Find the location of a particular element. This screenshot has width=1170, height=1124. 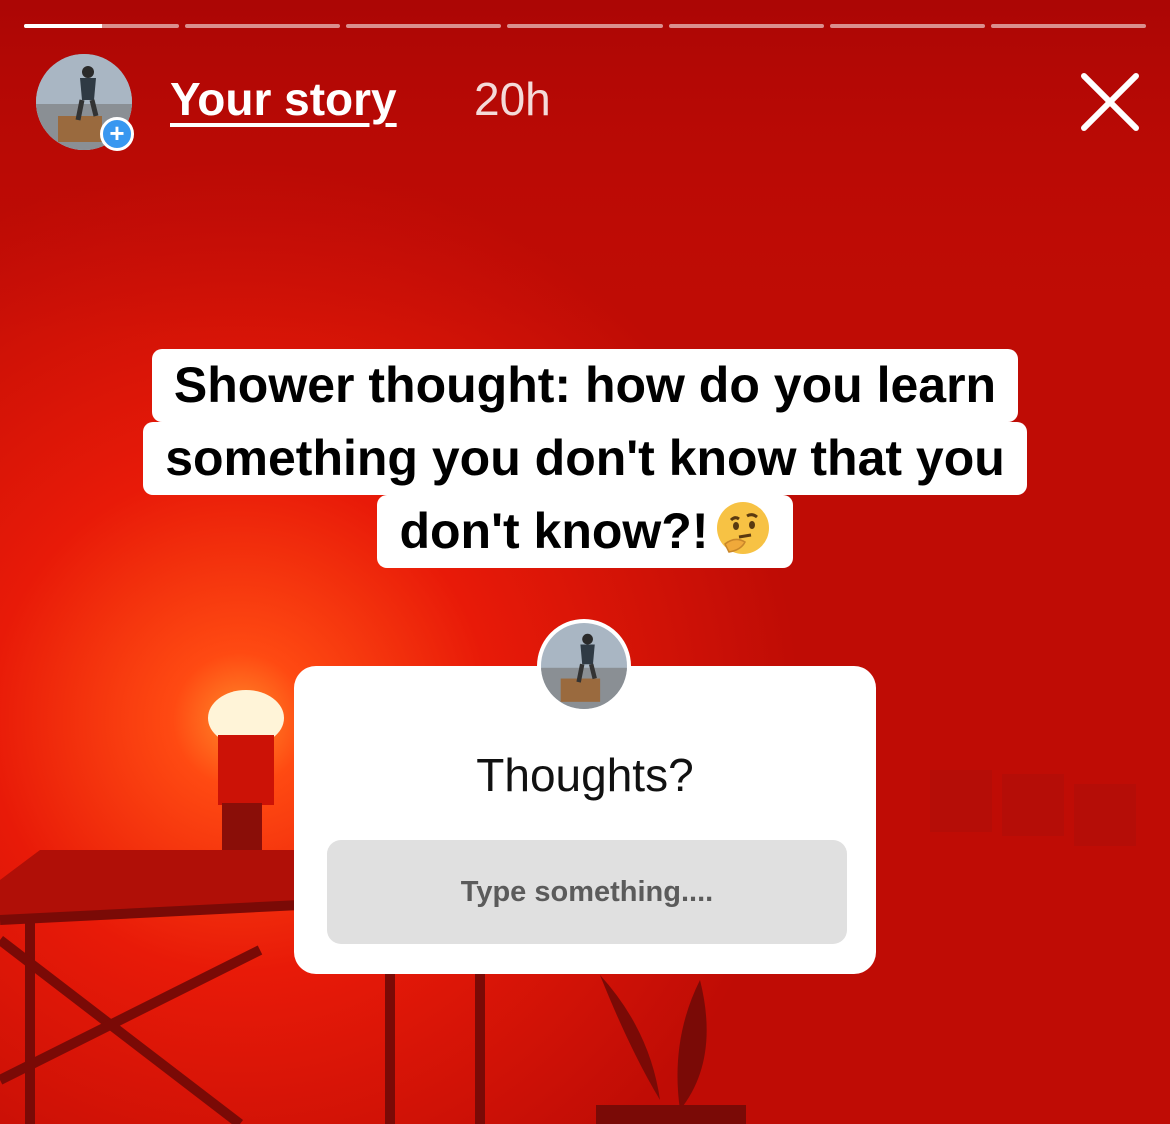

story-progress-bar is located at coordinates (585, 26).